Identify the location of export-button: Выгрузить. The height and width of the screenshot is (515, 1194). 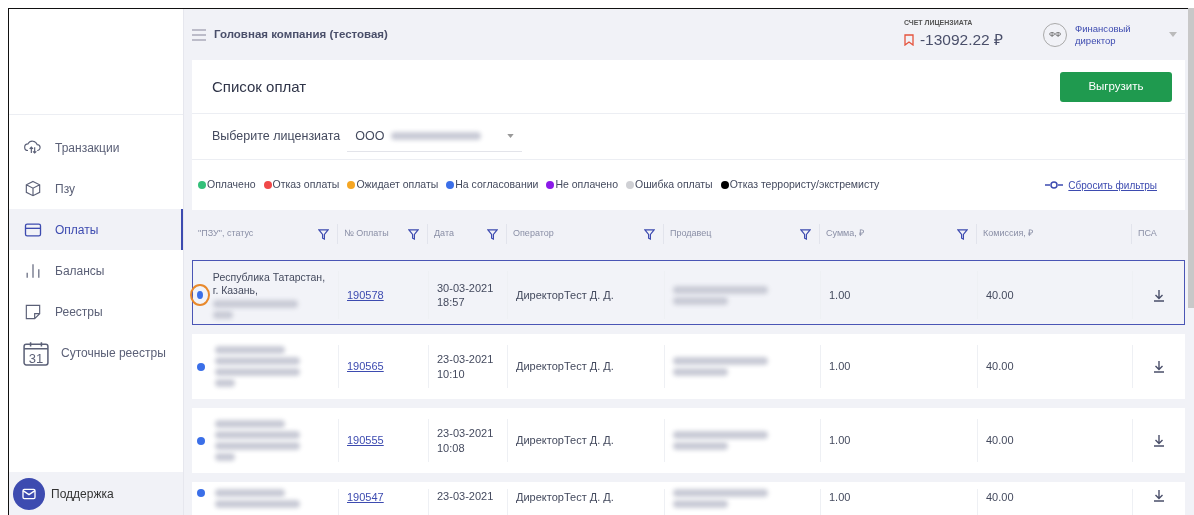
(1116, 86).